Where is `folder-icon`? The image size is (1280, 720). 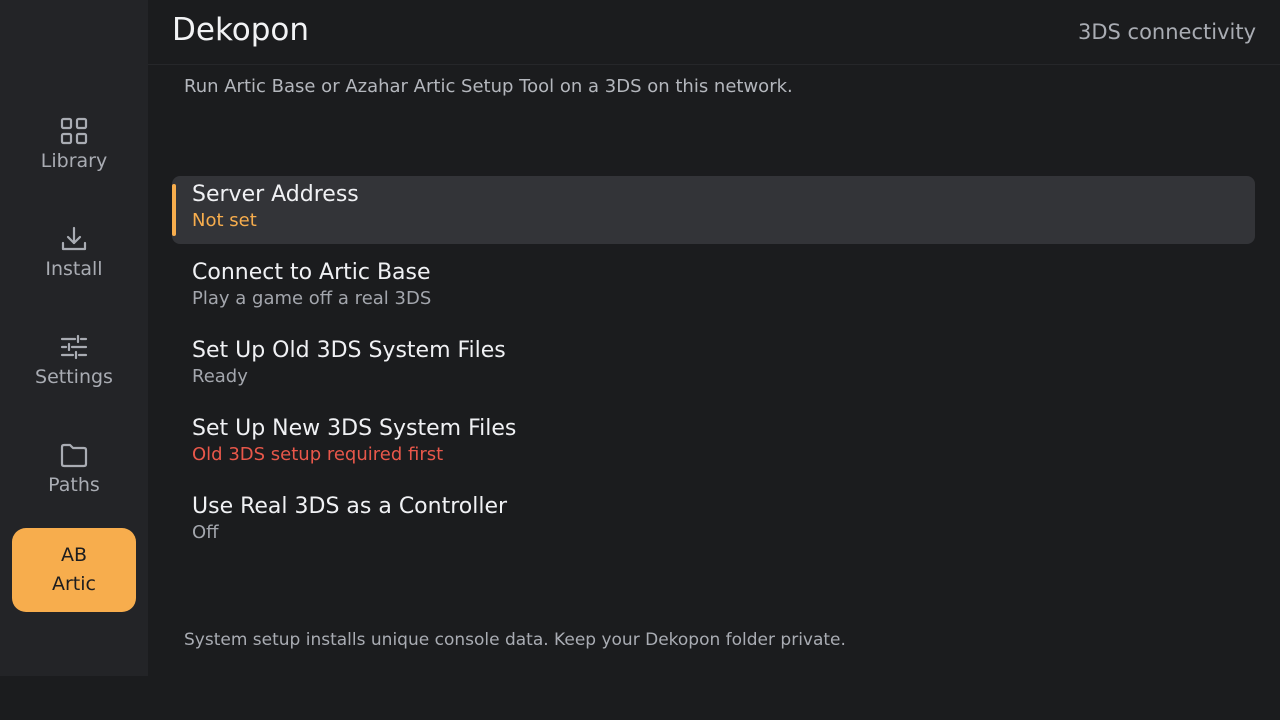 folder-icon is located at coordinates (74, 455).